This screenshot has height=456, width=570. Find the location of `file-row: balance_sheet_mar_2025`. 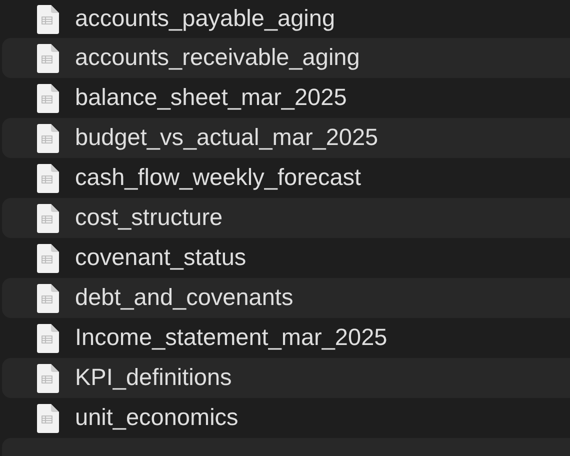

file-row: balance_sheet_mar_2025 is located at coordinates (286, 98).